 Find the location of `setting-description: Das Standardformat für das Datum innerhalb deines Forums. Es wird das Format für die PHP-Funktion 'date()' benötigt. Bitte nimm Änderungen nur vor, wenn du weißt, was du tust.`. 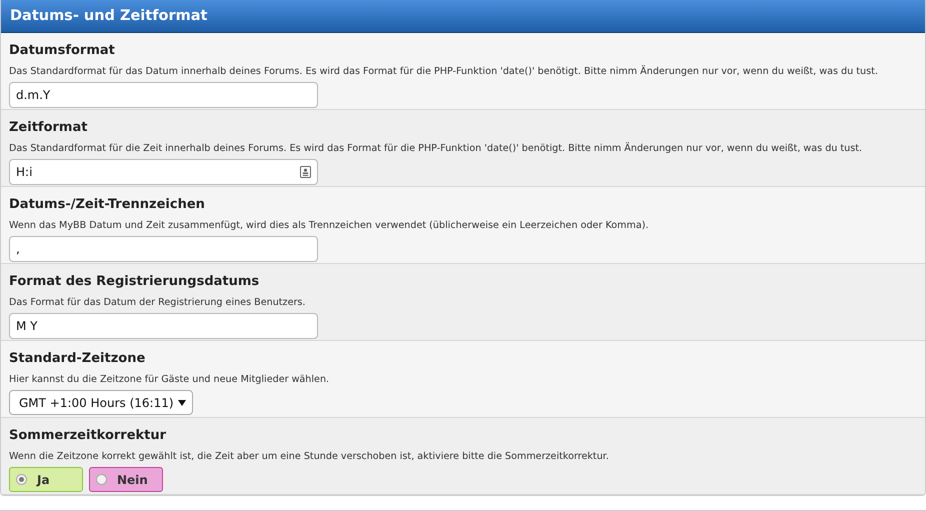

setting-description: Das Standardformat für das Datum innerhalb deines Forums. Es wird das Format für die PHP-Funktion 'date()' benötigt. Bitte nimm Änderungen nur vor, wenn du weißt, was du tust. is located at coordinates (443, 72).